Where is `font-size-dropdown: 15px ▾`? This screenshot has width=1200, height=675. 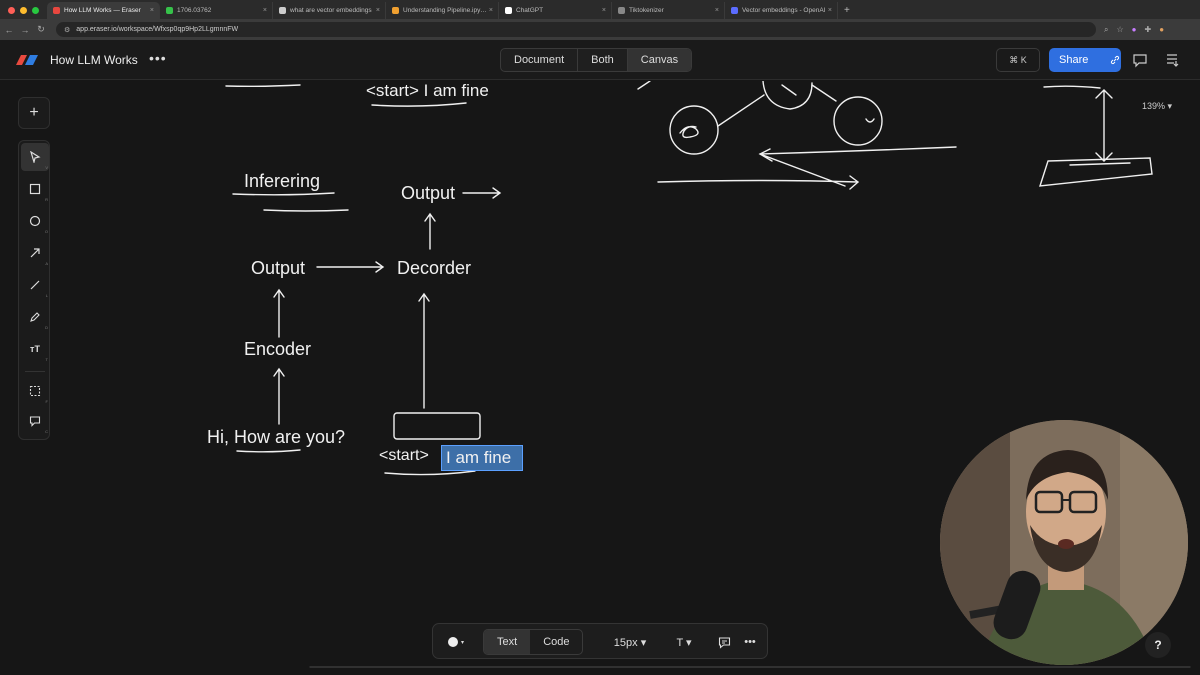
font-size-dropdown: 15px ▾ is located at coordinates (630, 642).